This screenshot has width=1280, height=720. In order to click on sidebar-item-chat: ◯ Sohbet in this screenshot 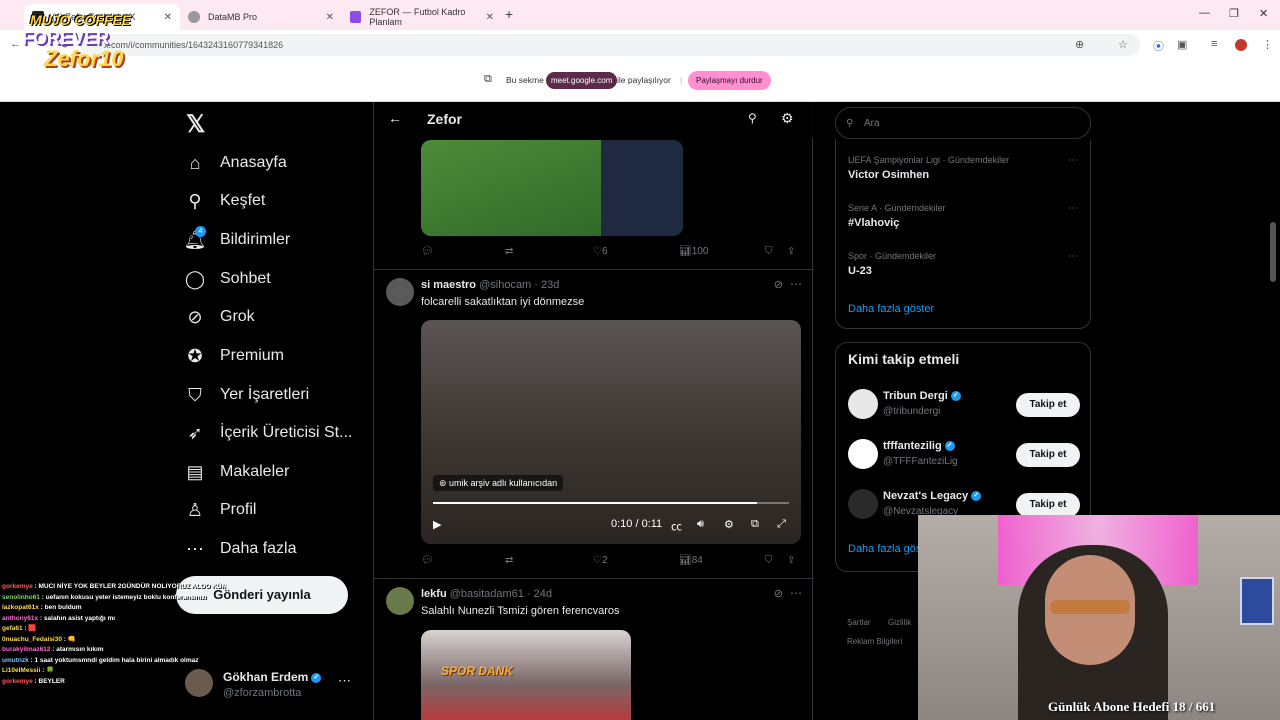, I will do `click(228, 279)`.